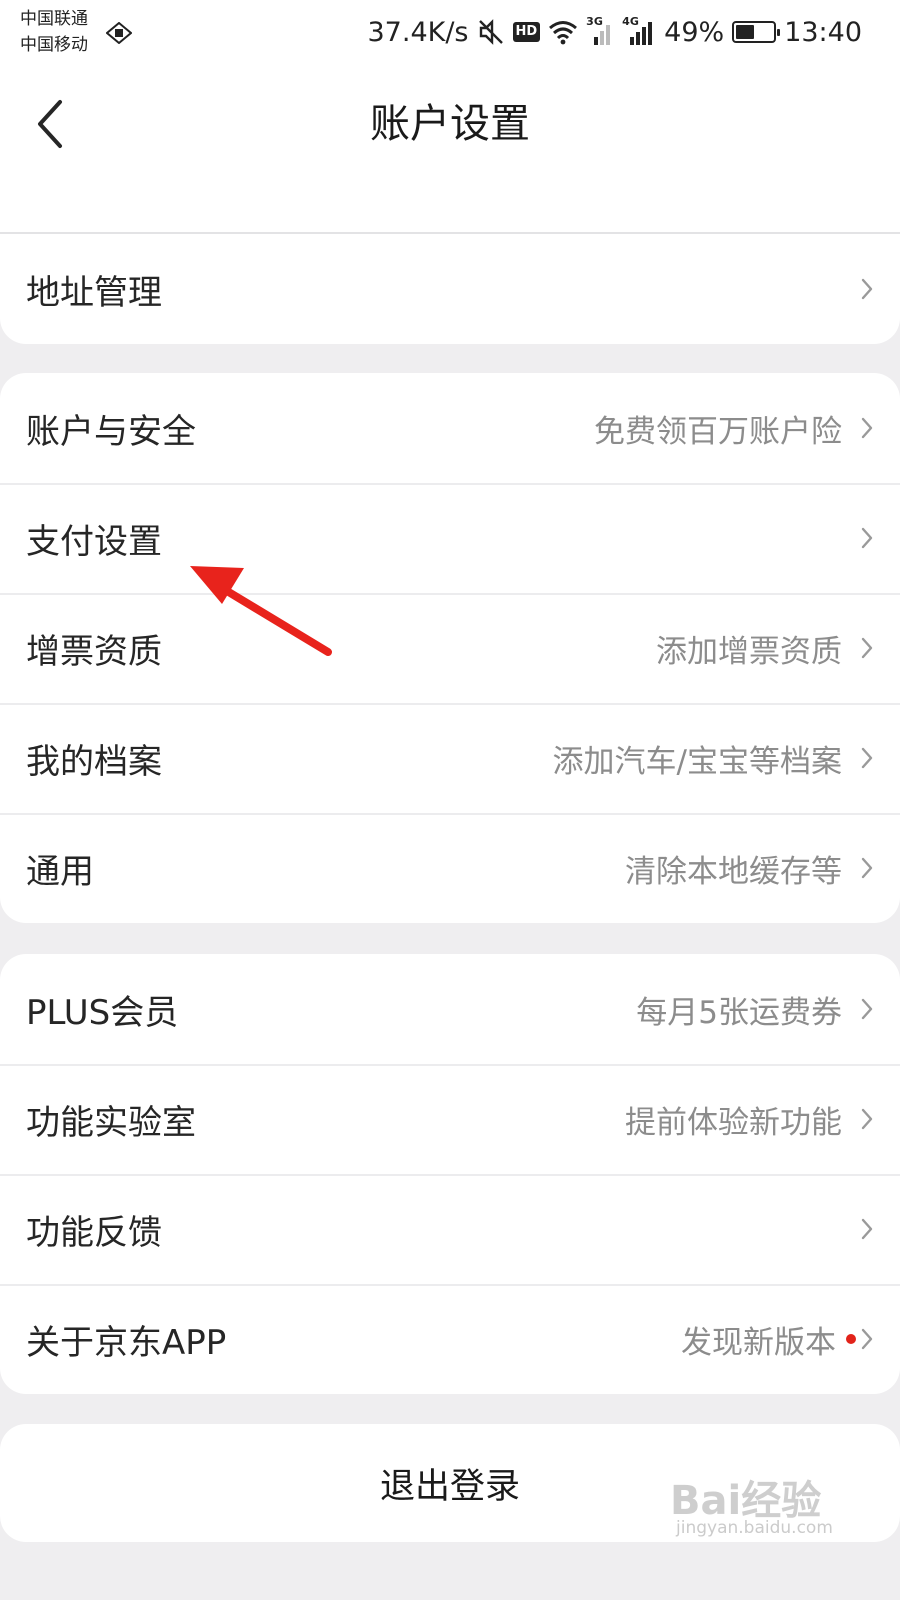  Describe the element at coordinates (450, 1119) in the screenshot. I see `settings-row-lab: 功能实验室 提前体验新功能` at that location.